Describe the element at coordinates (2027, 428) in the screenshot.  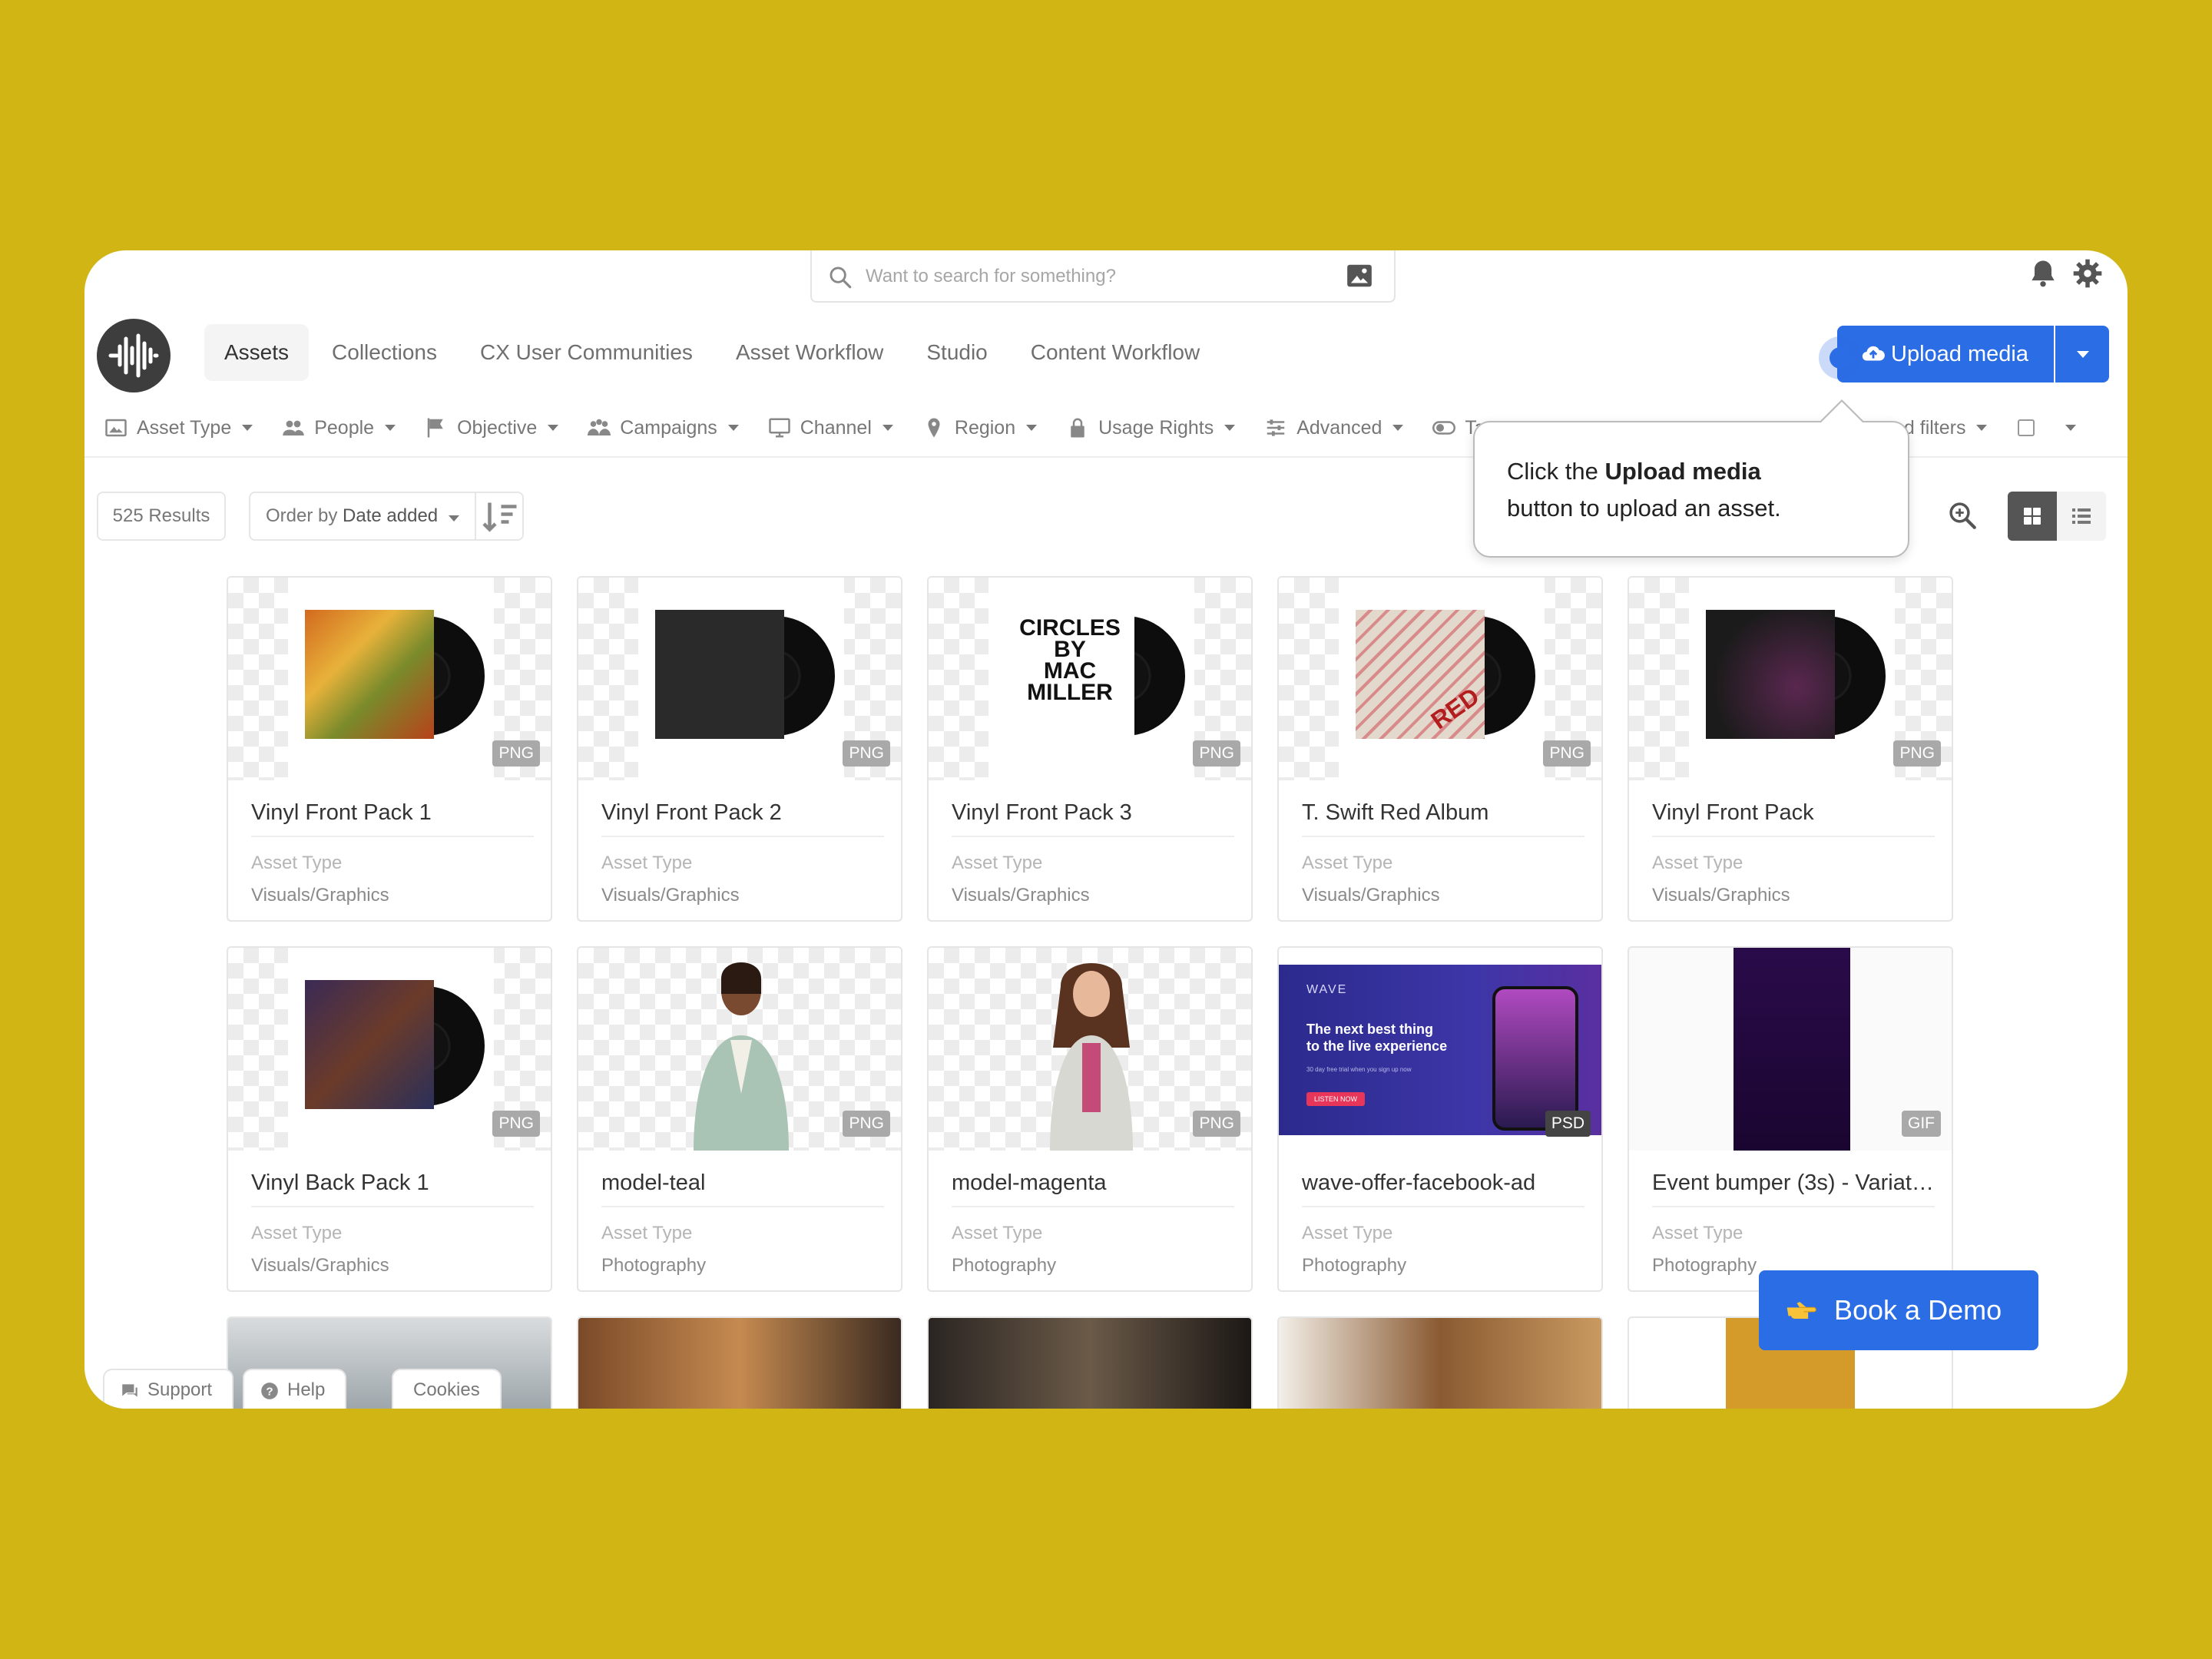
I see `select-all-checkbox` at that location.